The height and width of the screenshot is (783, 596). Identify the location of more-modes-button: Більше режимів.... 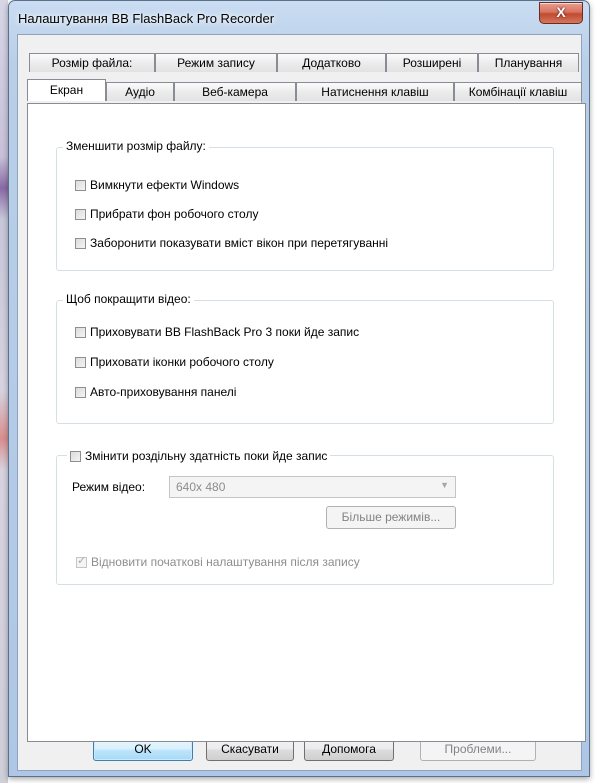
(391, 517).